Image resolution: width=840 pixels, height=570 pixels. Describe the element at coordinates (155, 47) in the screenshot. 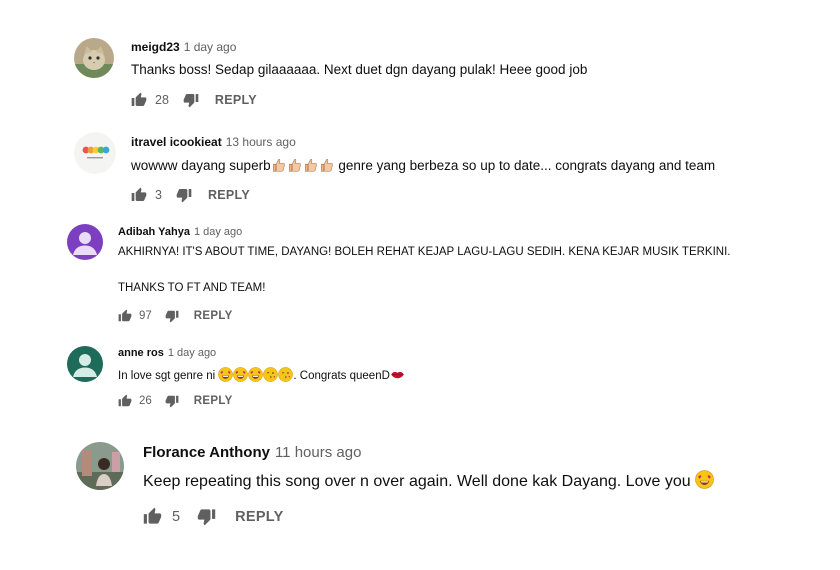

I see `comment-author: meigd23` at that location.